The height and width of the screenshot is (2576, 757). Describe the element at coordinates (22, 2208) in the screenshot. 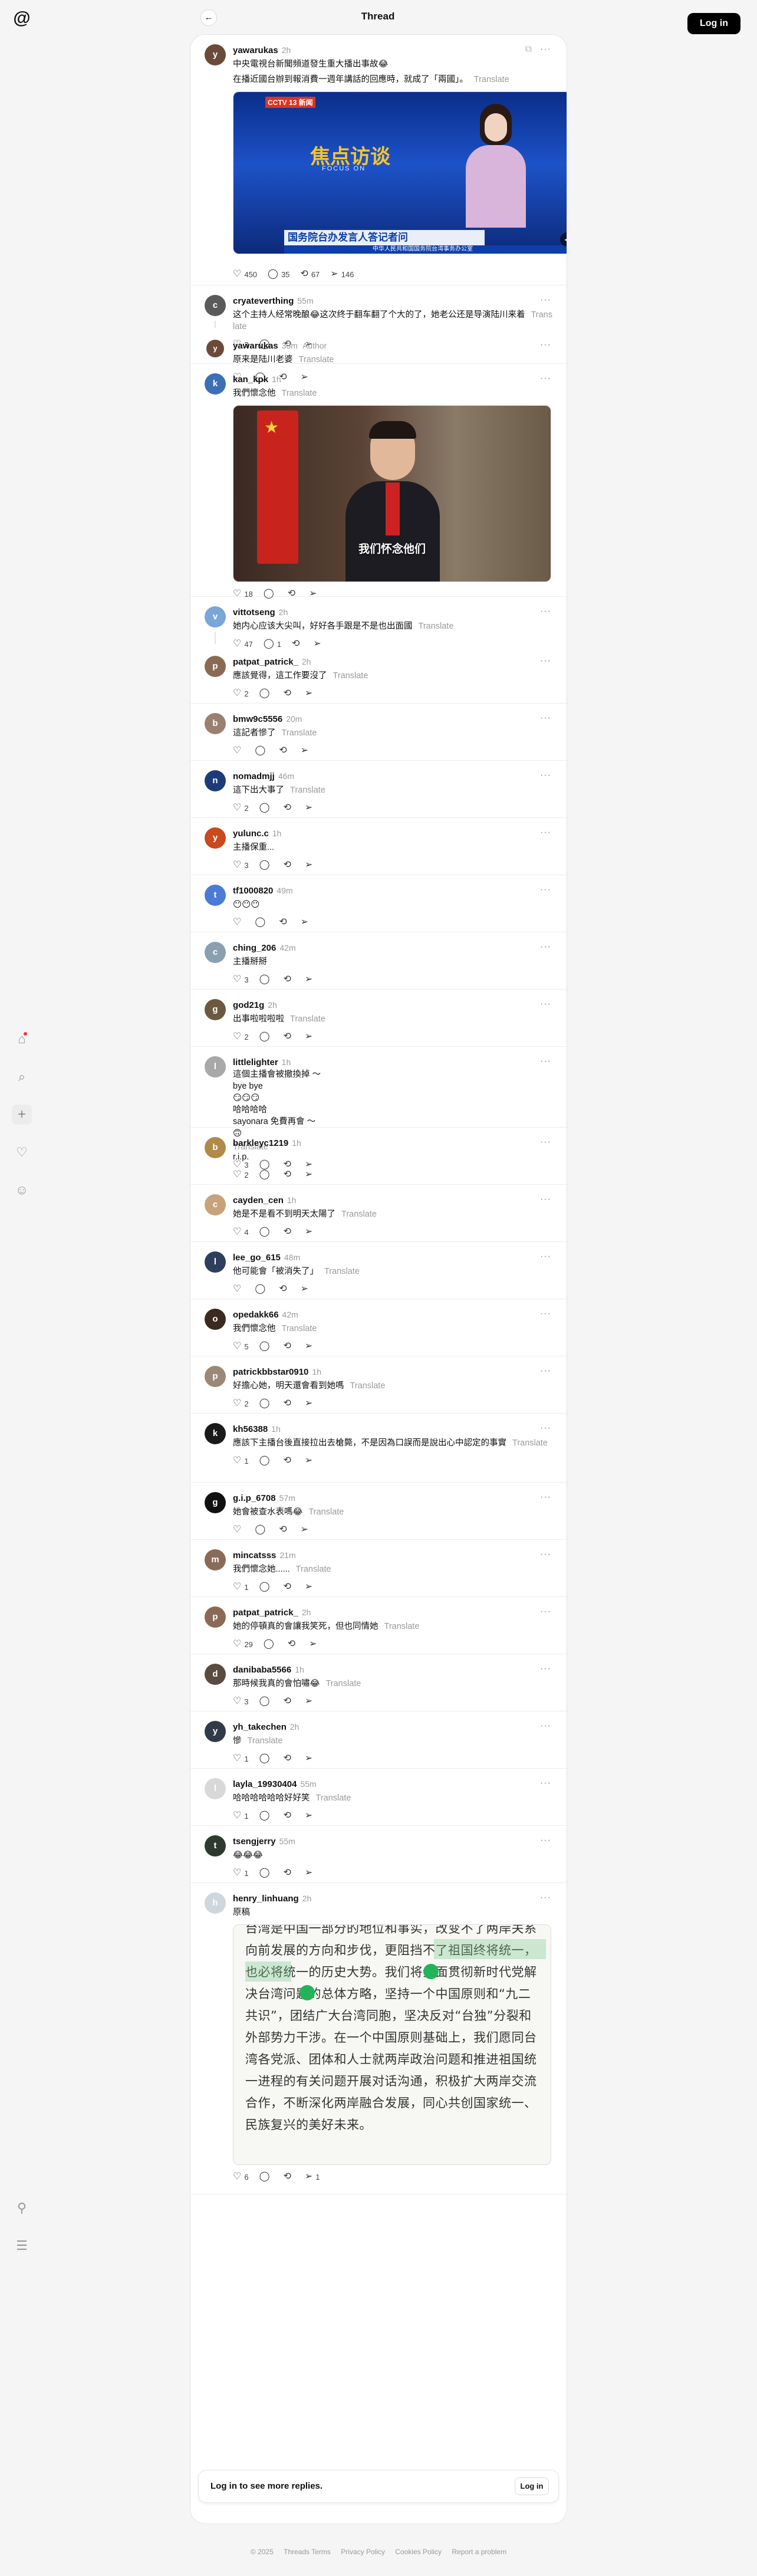

I see `pin-icon: ⚲` at that location.